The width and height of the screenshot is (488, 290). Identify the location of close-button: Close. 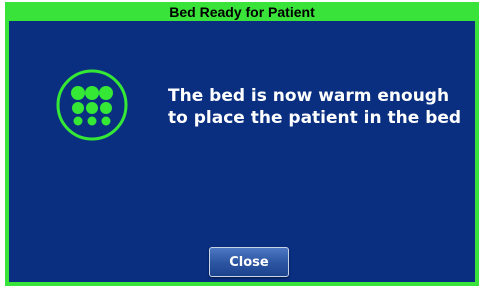
(249, 262).